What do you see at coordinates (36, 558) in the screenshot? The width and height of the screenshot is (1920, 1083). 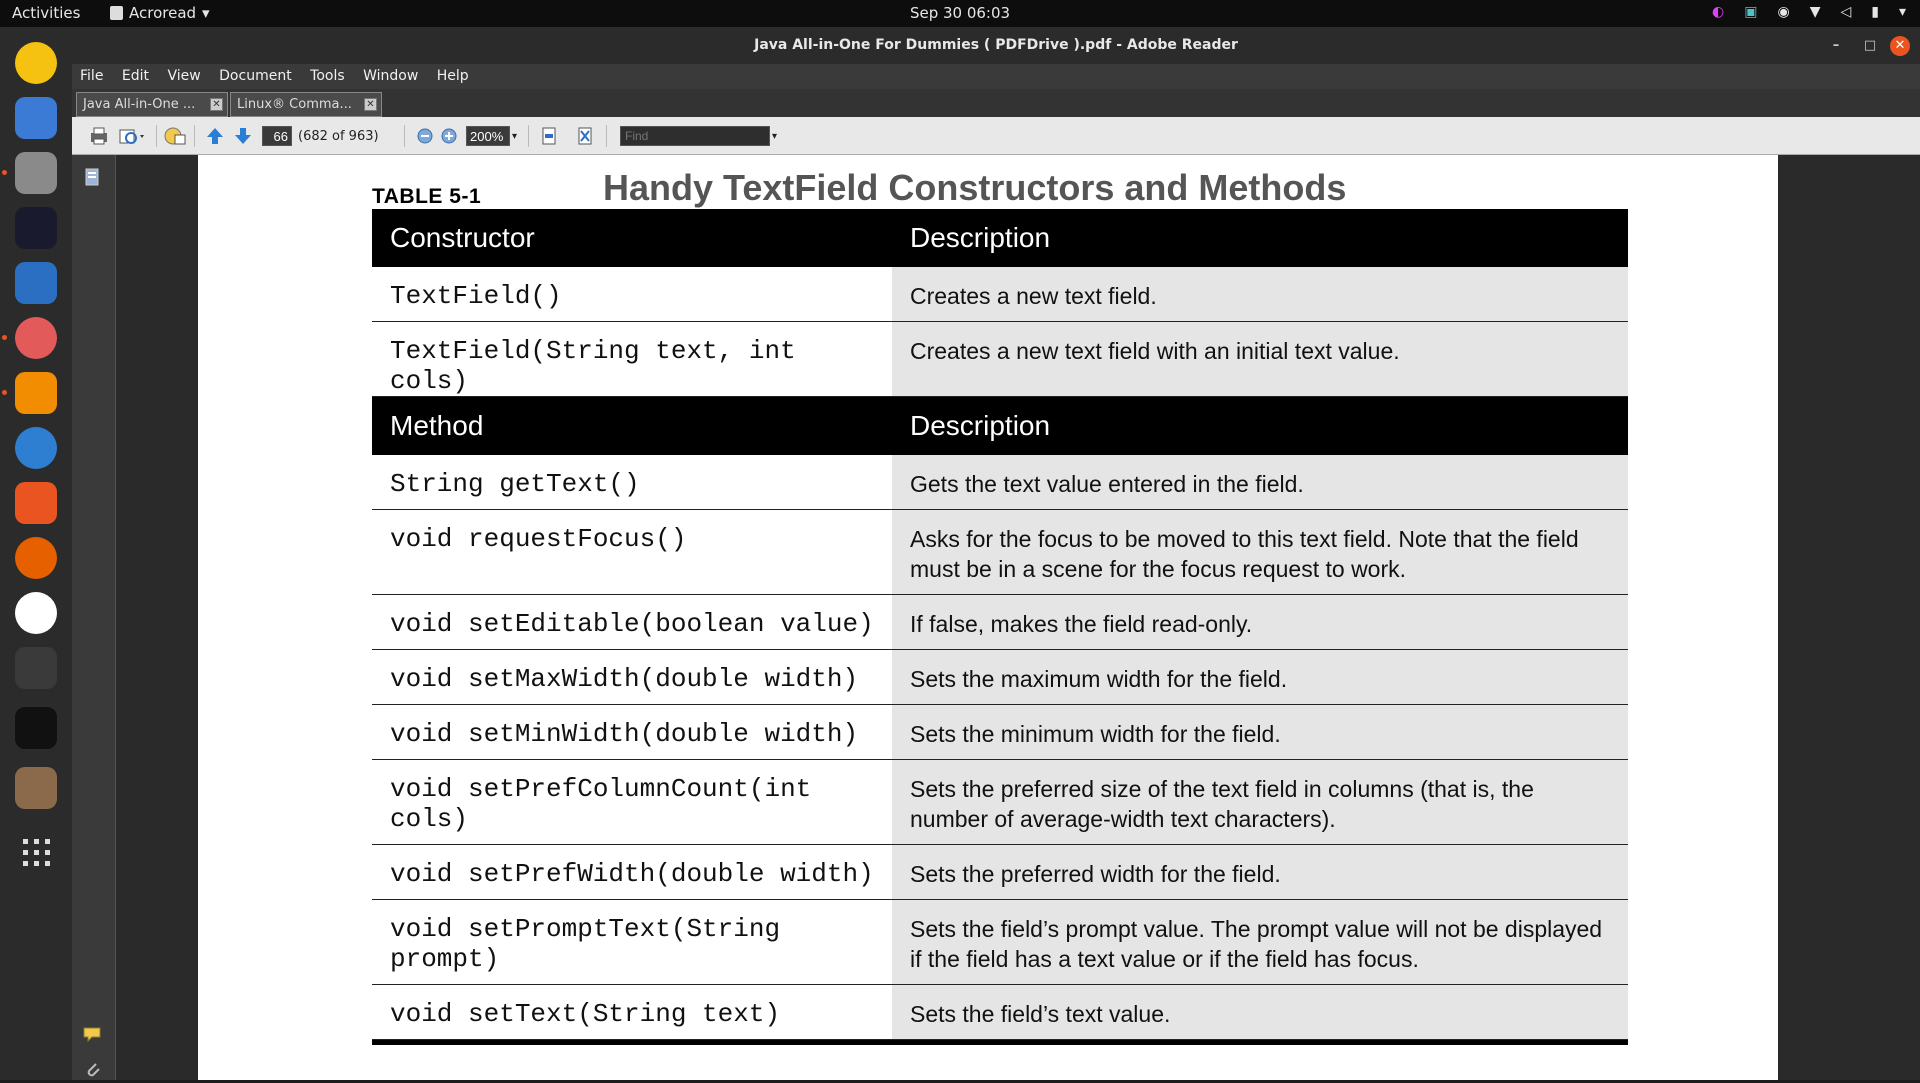 I see `firefox-icon` at bounding box center [36, 558].